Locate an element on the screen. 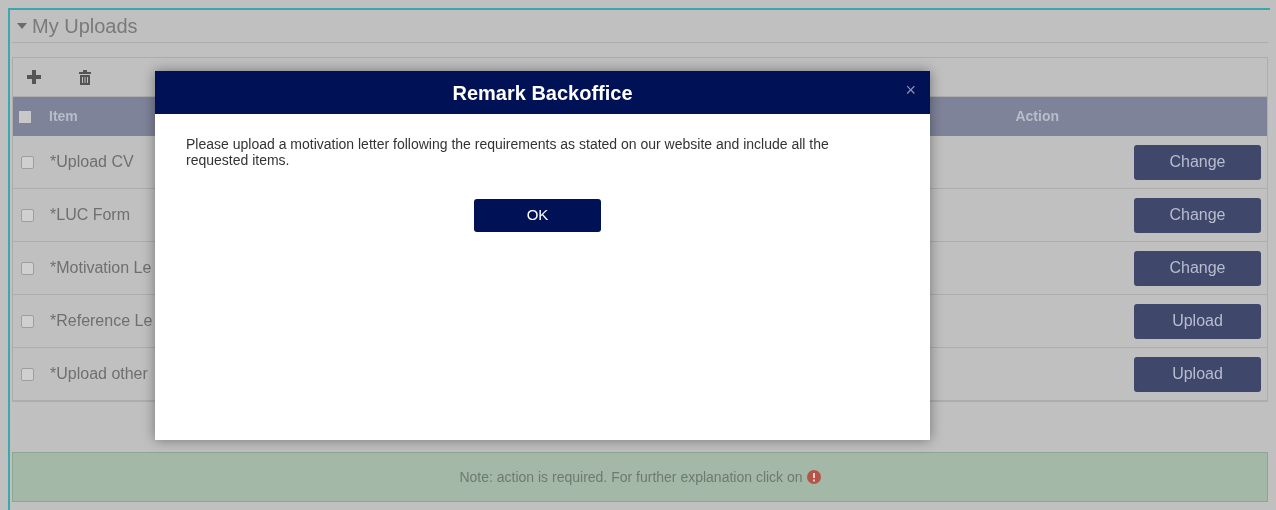  section-title: My Uploads is located at coordinates (85, 26).